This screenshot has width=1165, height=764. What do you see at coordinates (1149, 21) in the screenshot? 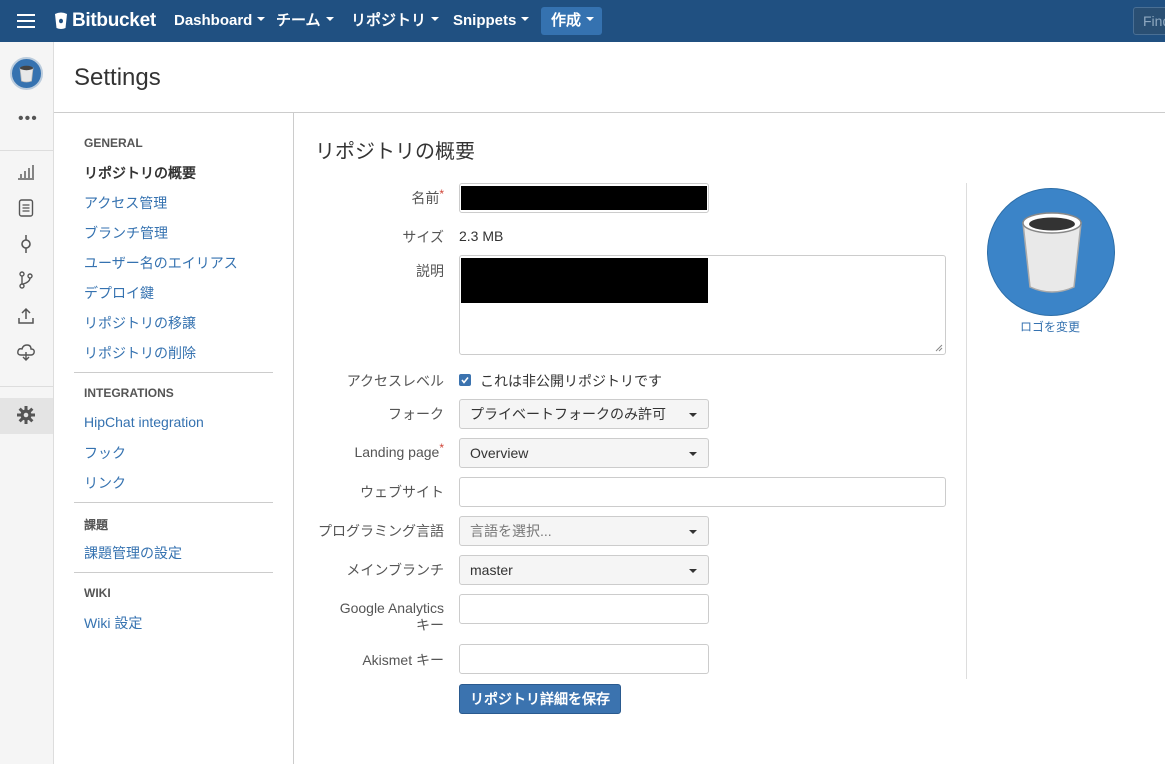
I see `search-input: Find` at bounding box center [1149, 21].